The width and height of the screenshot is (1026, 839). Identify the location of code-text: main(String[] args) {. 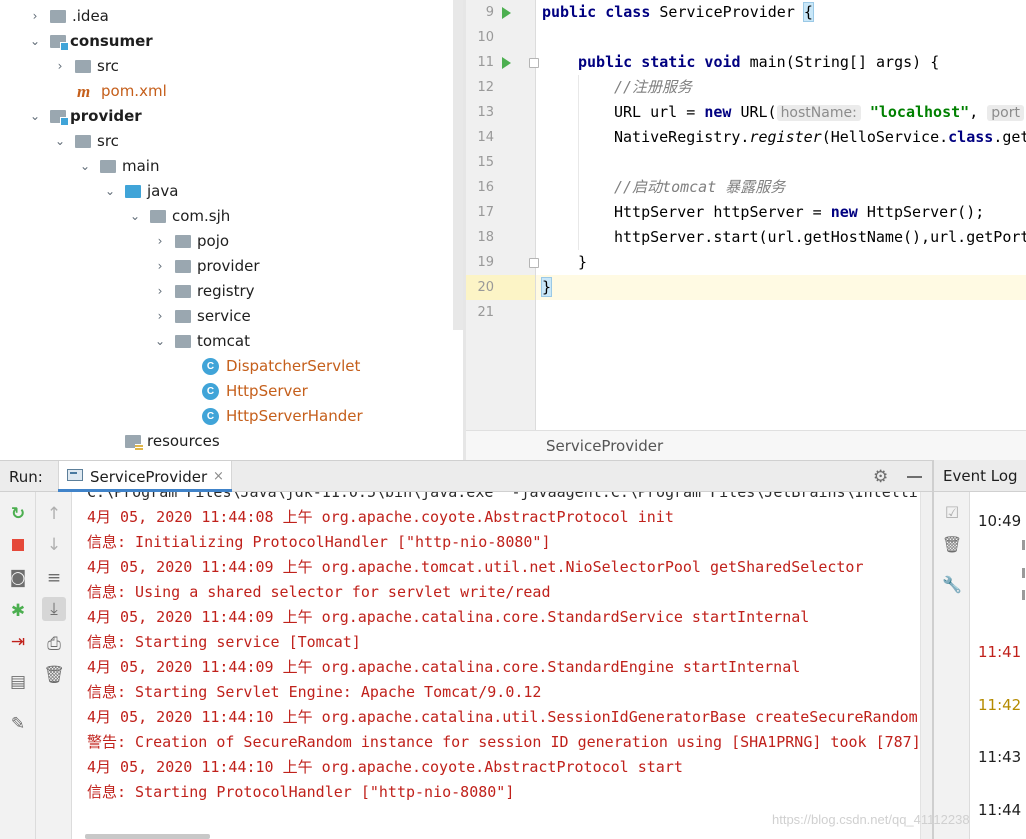
(844, 62).